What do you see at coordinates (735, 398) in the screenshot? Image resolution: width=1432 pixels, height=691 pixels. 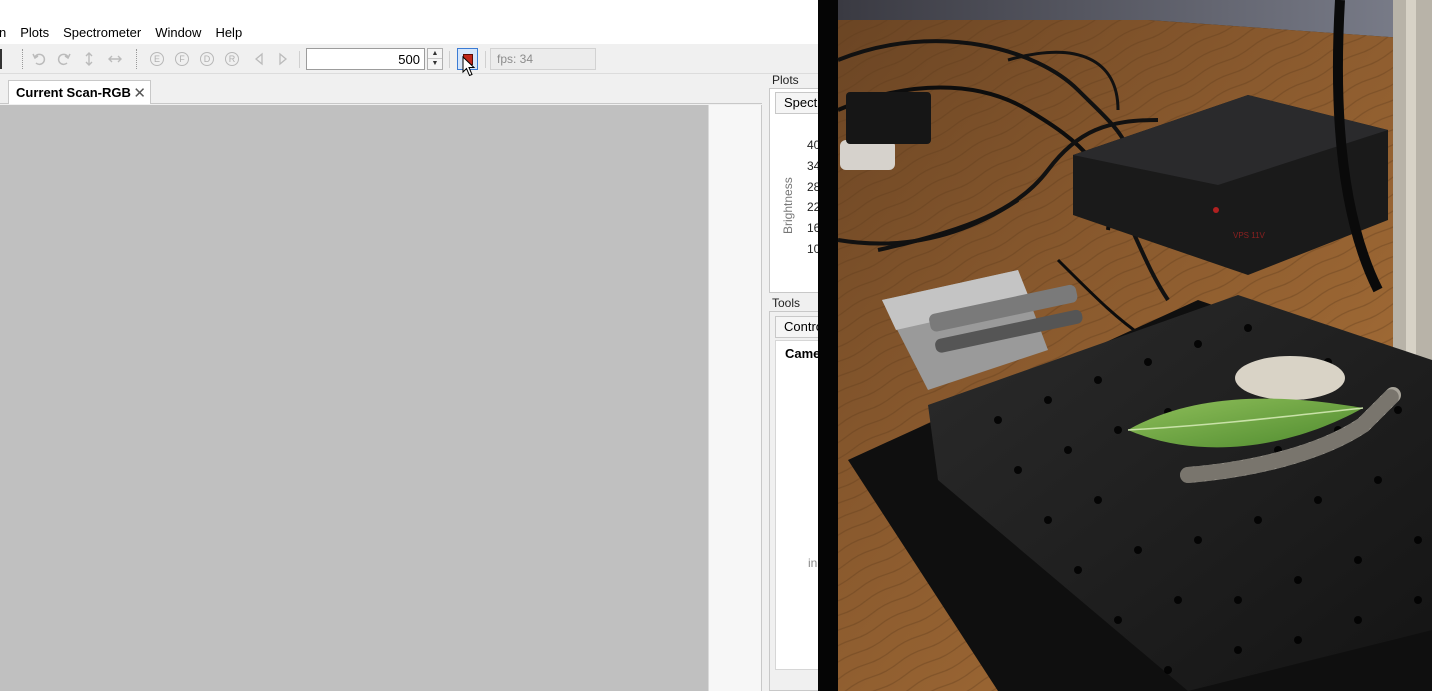 I see `viewport-side-area` at bounding box center [735, 398].